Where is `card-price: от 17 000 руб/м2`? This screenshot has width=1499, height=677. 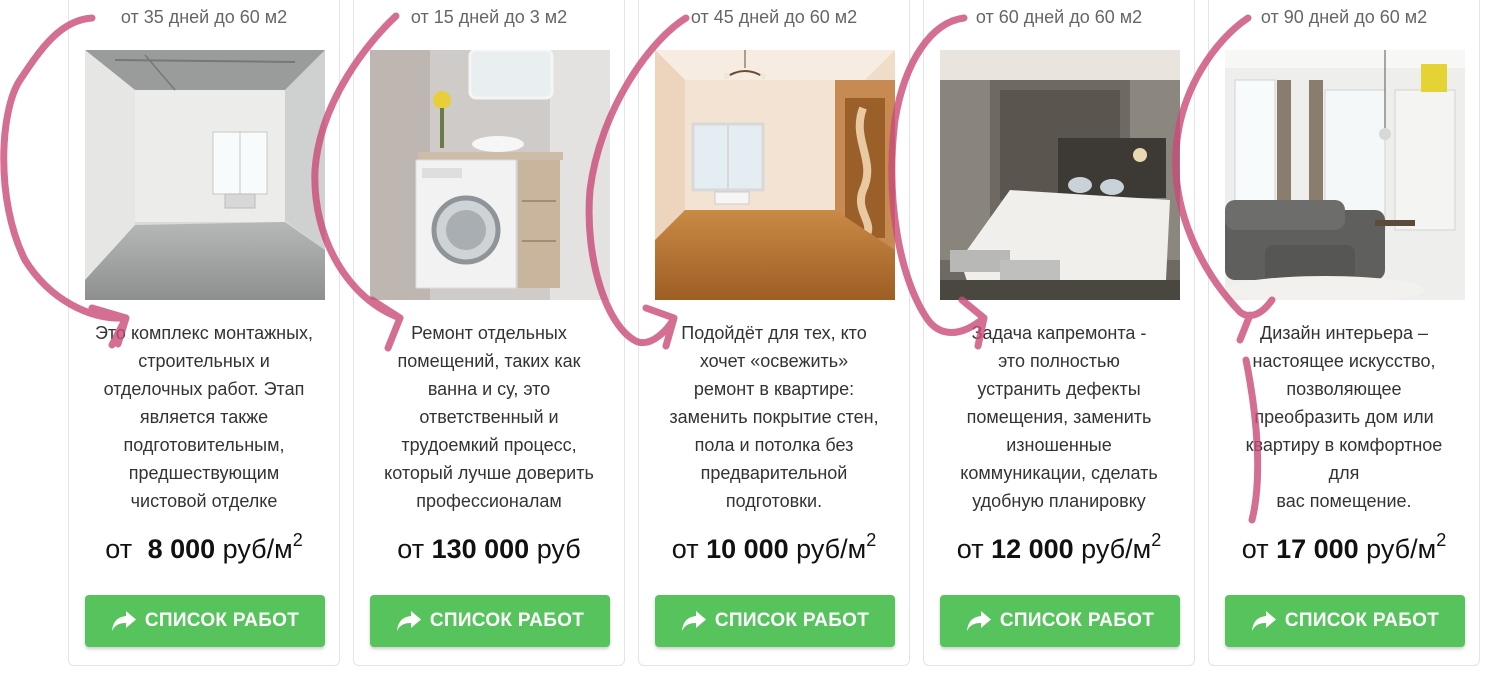 card-price: от 17 000 руб/м2 is located at coordinates (1344, 547).